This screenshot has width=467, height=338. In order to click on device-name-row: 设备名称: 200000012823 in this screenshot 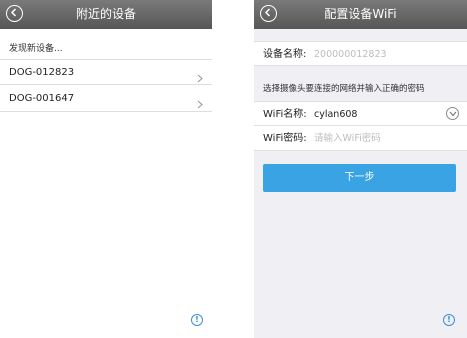, I will do `click(360, 53)`.